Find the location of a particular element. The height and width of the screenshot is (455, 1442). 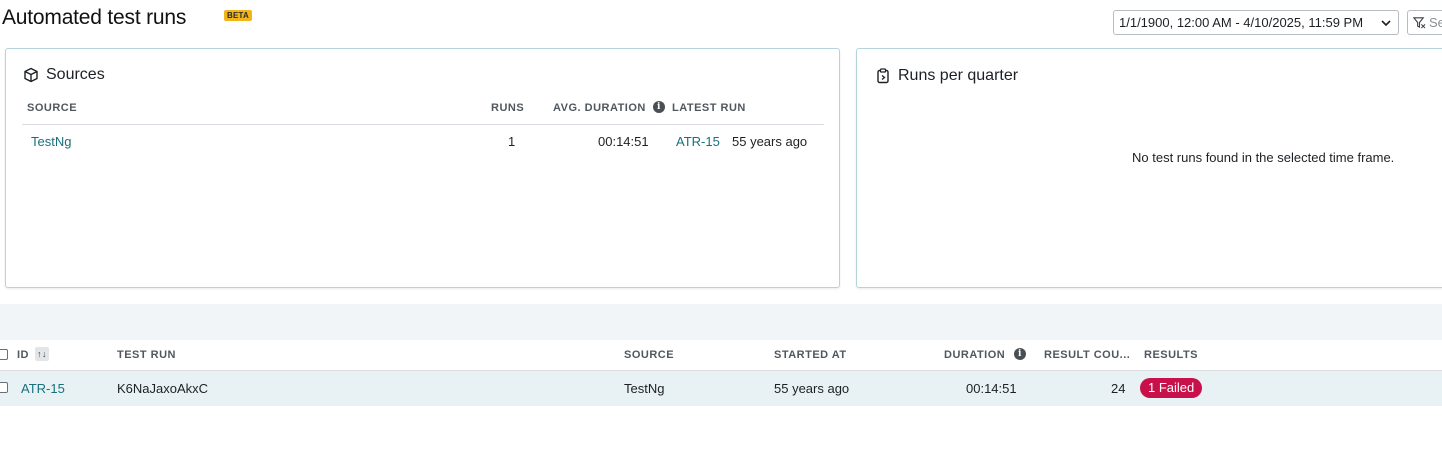

sources-card-title: Sources is located at coordinates (64, 75).